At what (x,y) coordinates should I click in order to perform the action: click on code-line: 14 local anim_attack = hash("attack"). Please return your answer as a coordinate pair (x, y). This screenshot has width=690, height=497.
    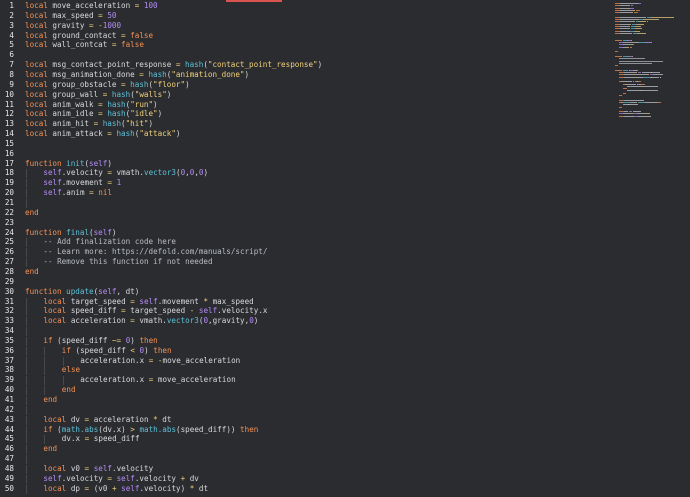
    Looking at the image, I should click on (305, 134).